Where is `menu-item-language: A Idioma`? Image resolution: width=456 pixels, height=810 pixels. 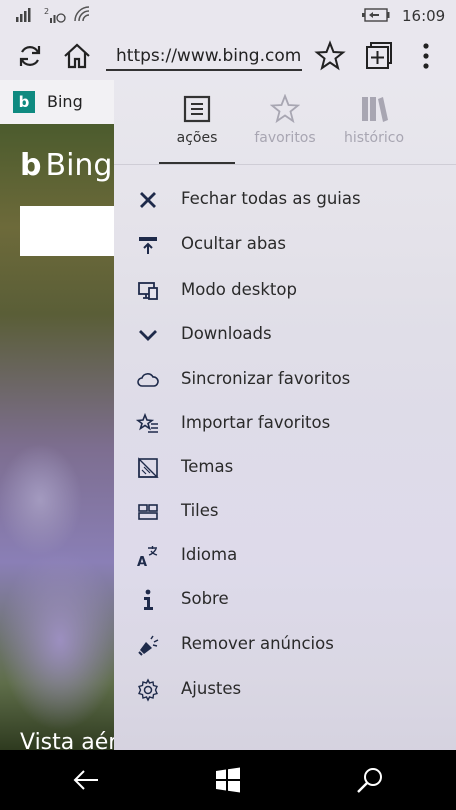 menu-item-language: A Idioma is located at coordinates (285, 556).